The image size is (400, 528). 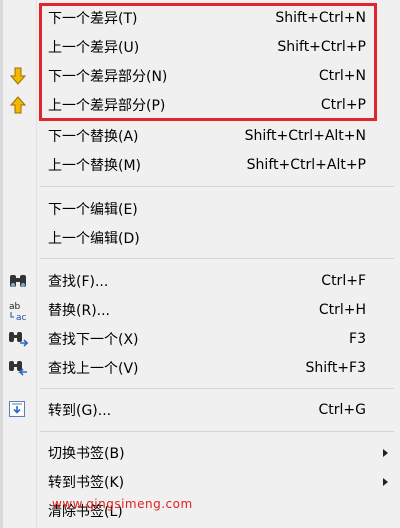 What do you see at coordinates (200, 135) in the screenshot?
I see `menu-item-next-replacement: 下一个替换(A) Shift+Ctrl+Alt+N` at bounding box center [200, 135].